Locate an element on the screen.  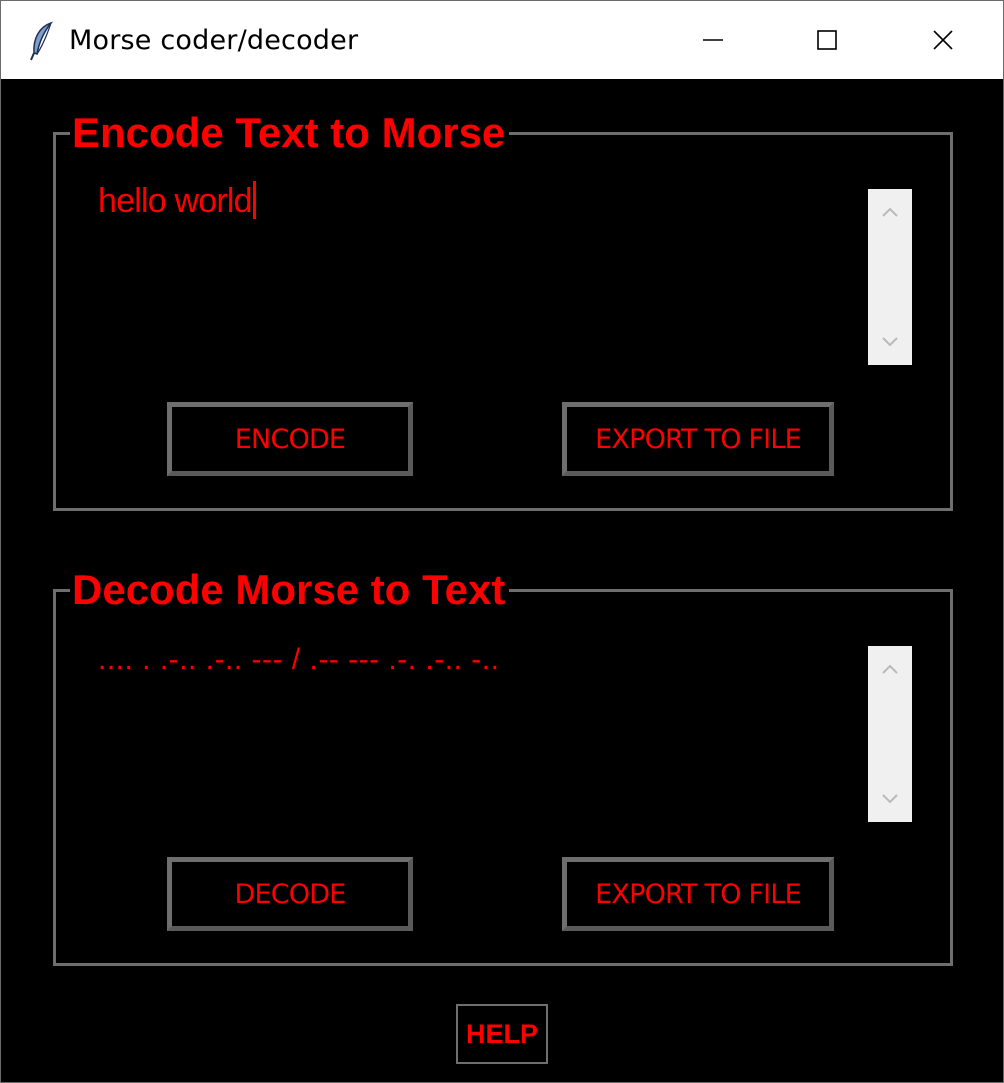
encode-text-input: hello world is located at coordinates (478, 269).